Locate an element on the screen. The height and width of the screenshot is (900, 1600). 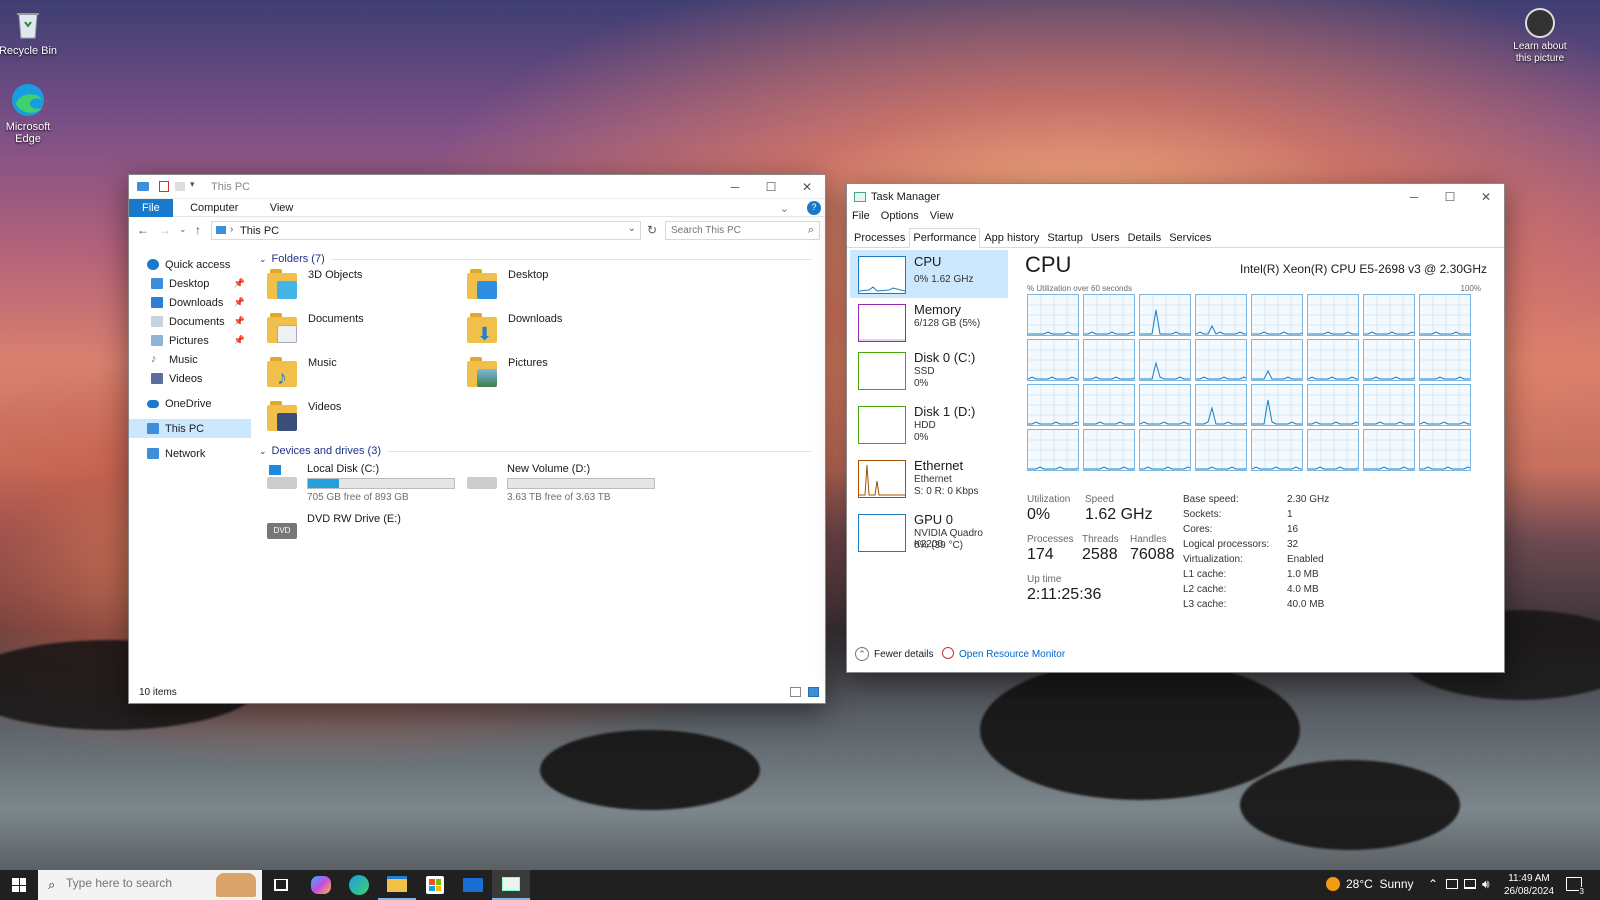
meet-now-icon is located at coordinates (1452, 884).